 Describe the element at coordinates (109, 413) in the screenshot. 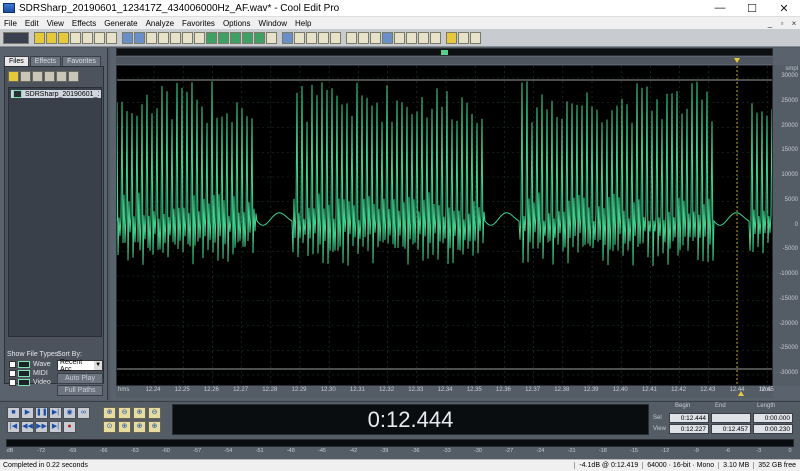

I see `zoom-in-icon: ⊕` at that location.